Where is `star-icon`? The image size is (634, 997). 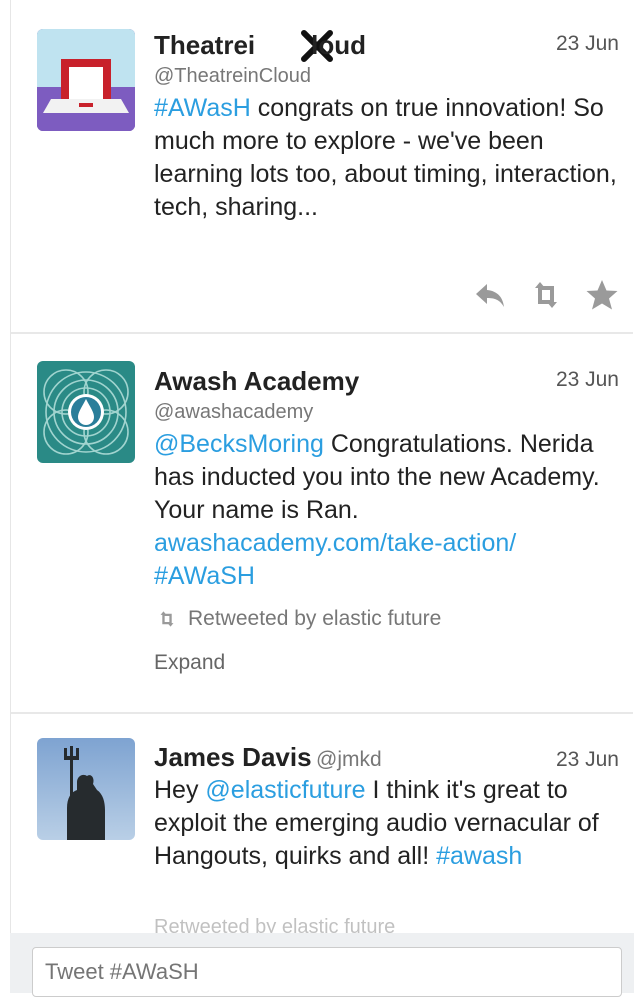 star-icon is located at coordinates (602, 295).